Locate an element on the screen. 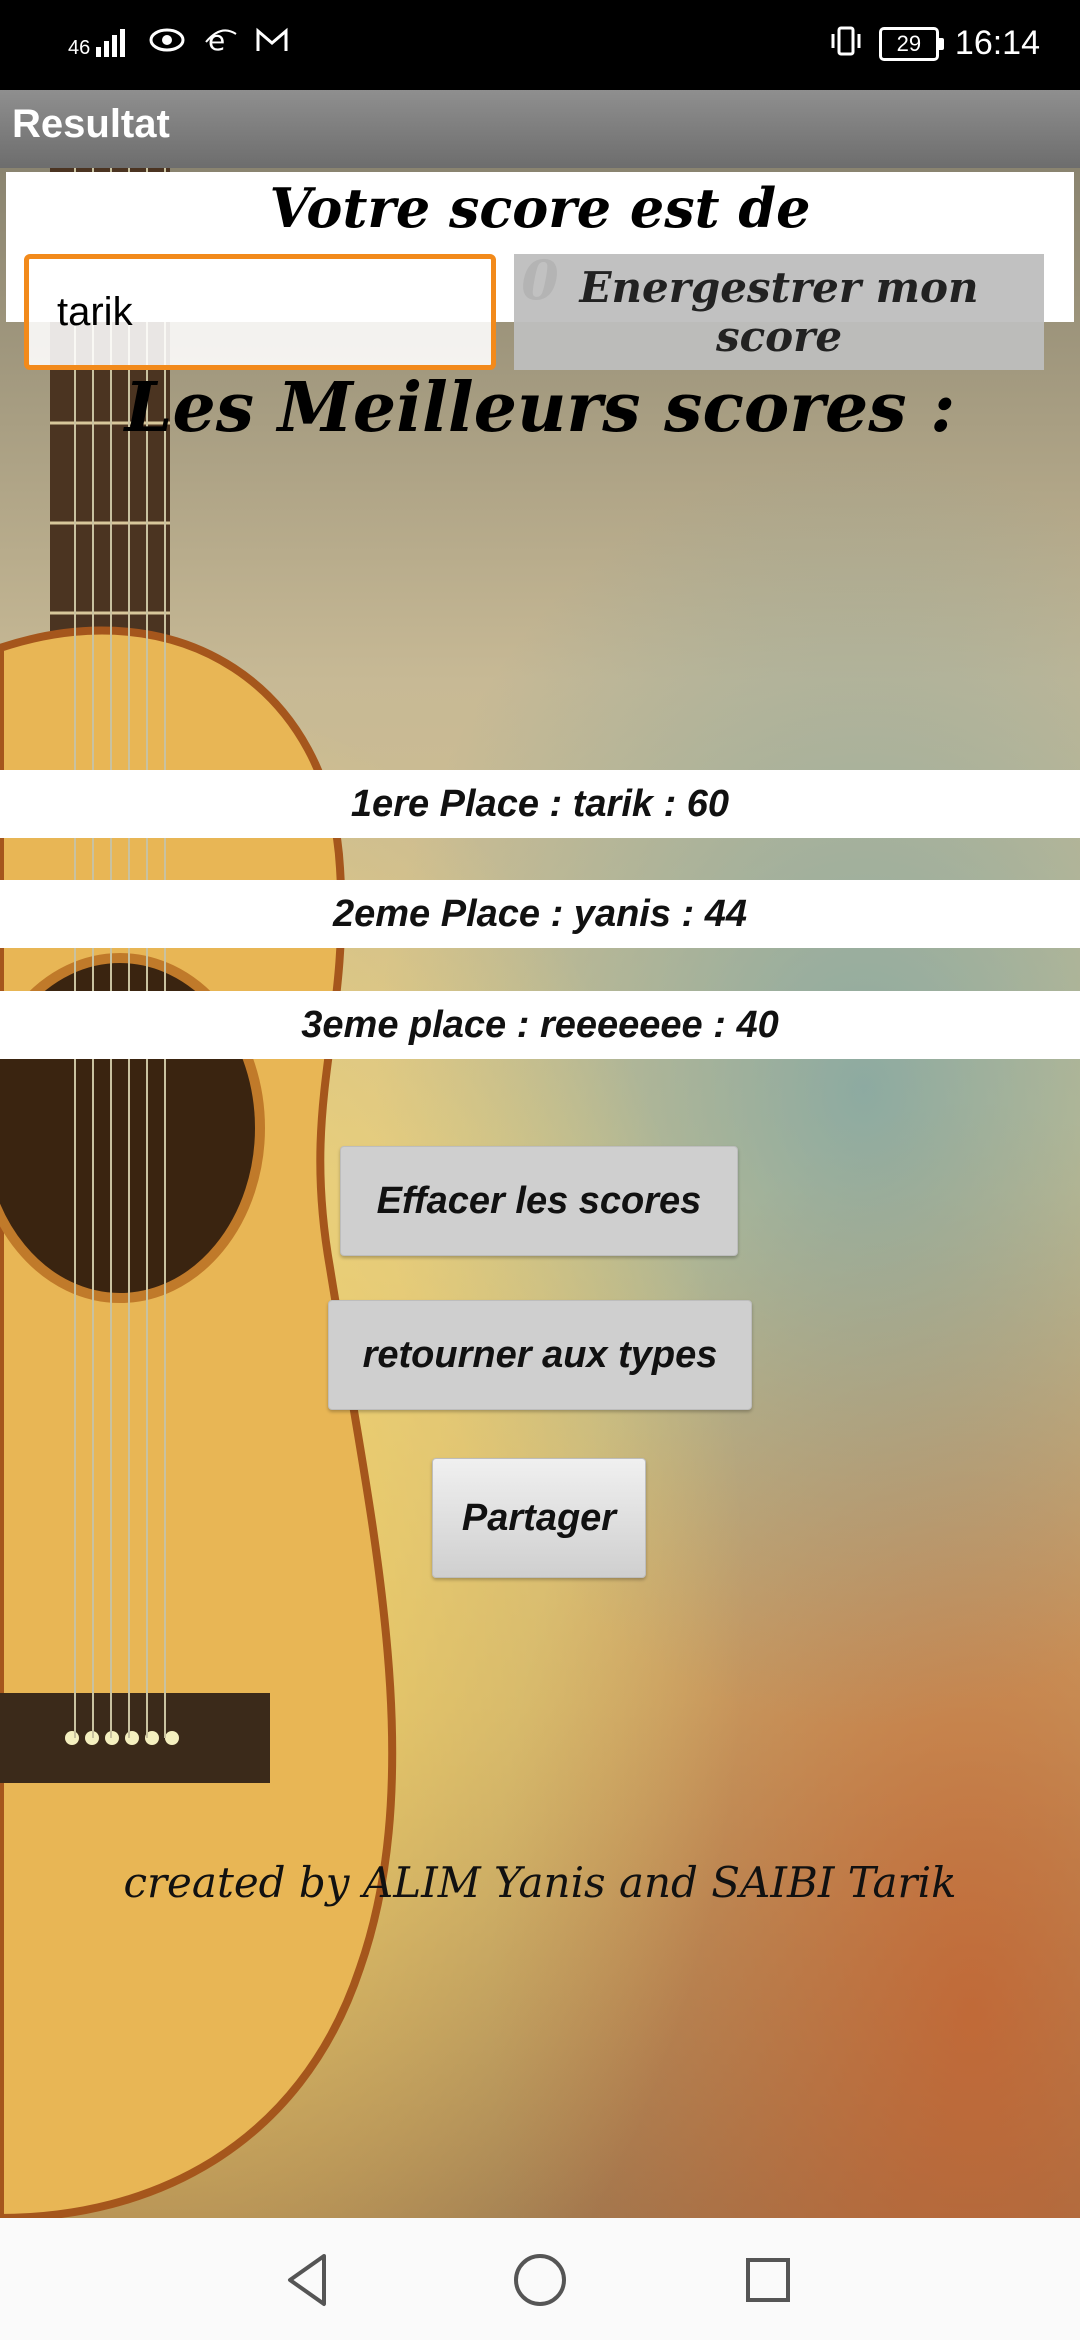  rank-1-row: 1ere Place : tarik : 60 is located at coordinates (540, 804).